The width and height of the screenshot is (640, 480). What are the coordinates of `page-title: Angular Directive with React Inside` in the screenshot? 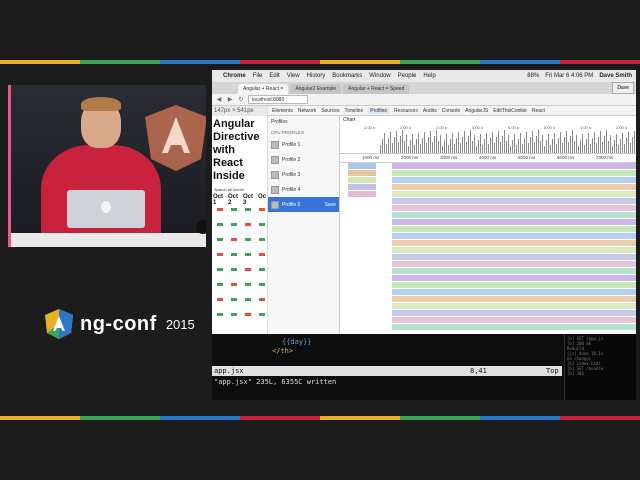 It's located at (236, 150).